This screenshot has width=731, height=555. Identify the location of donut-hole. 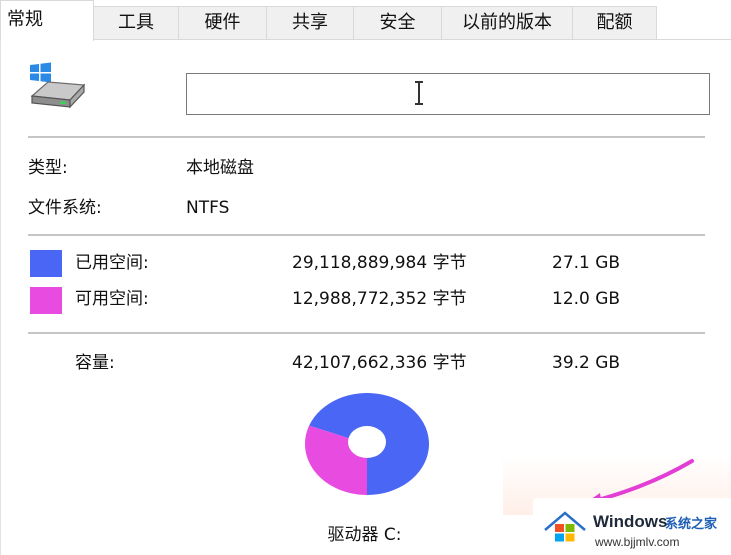
(367, 442).